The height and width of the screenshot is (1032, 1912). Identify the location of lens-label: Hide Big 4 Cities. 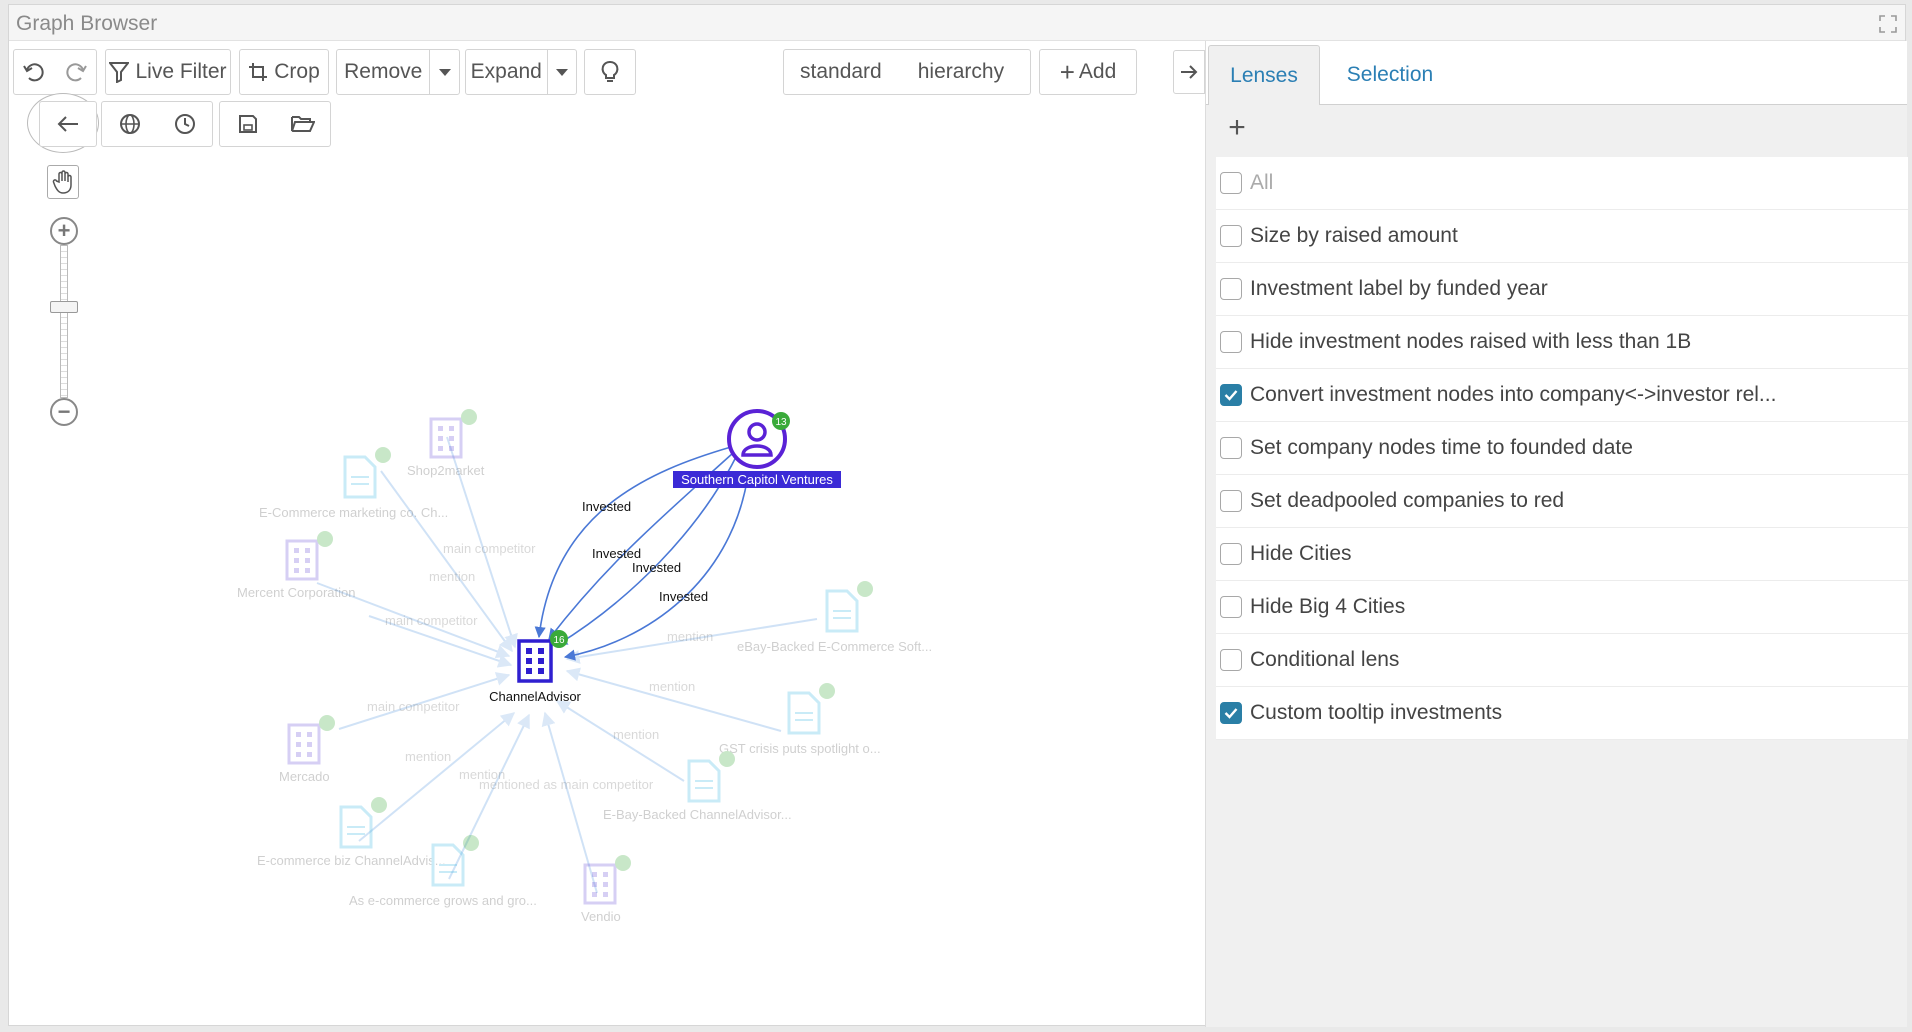
(1328, 606).